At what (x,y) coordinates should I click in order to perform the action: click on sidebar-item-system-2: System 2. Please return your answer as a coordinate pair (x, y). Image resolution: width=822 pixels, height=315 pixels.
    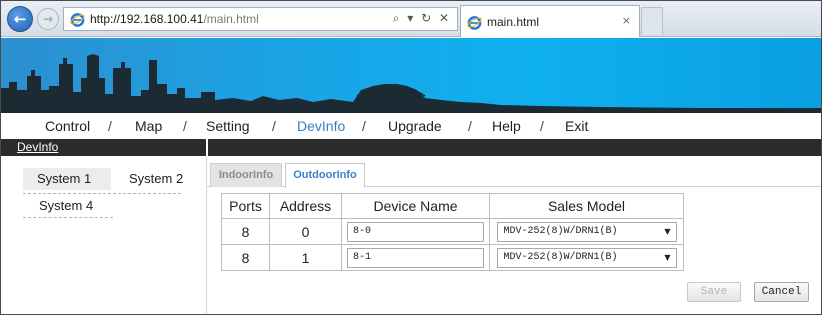
    Looking at the image, I should click on (156, 178).